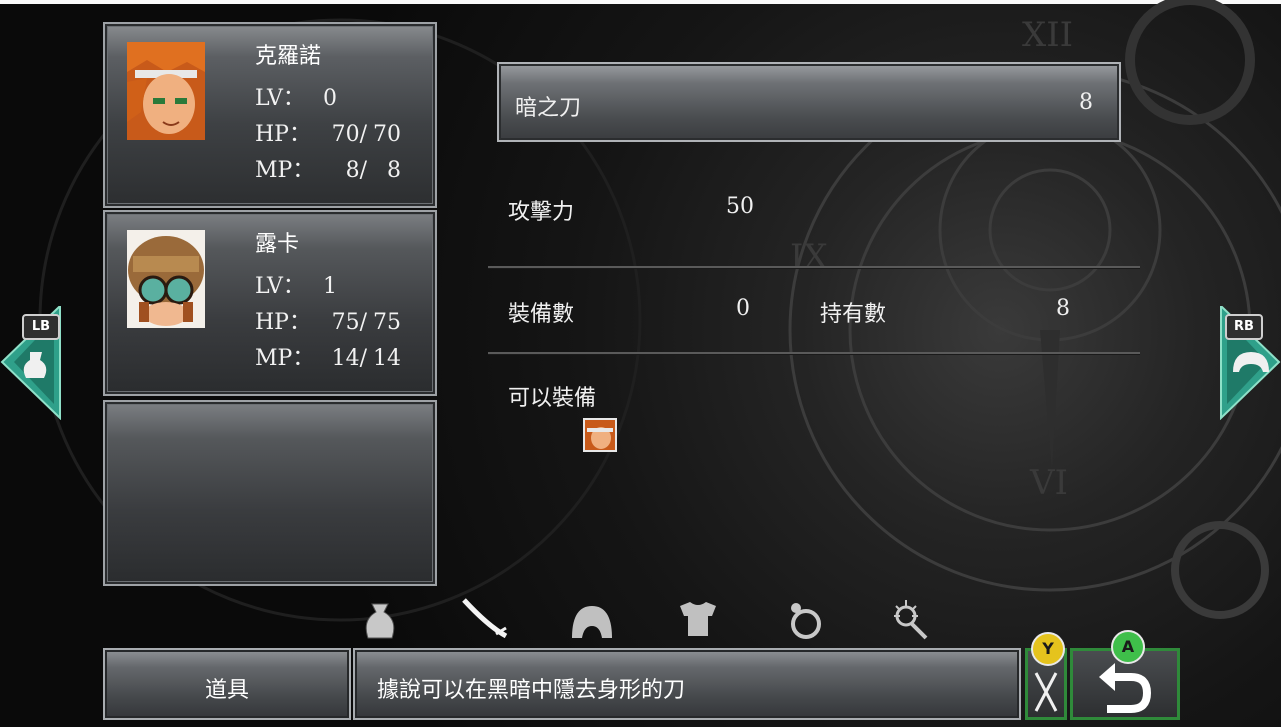  What do you see at coordinates (296, 286) in the screenshot?
I see `level-row: LV： 1` at bounding box center [296, 286].